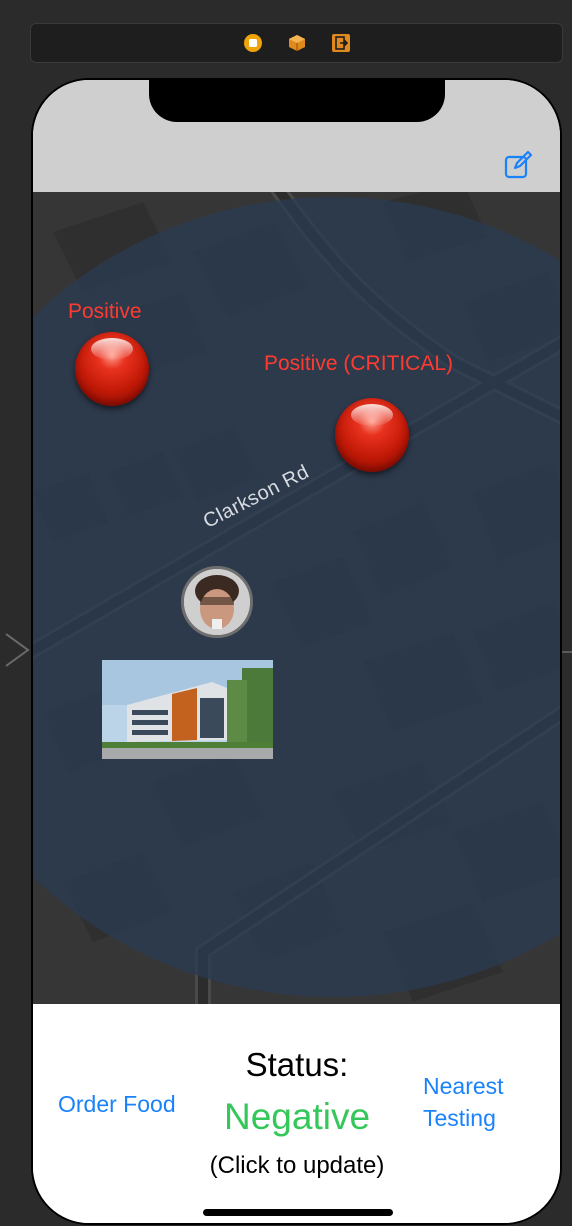 The height and width of the screenshot is (1226, 572). I want to click on first-responder-icon, so click(297, 43).